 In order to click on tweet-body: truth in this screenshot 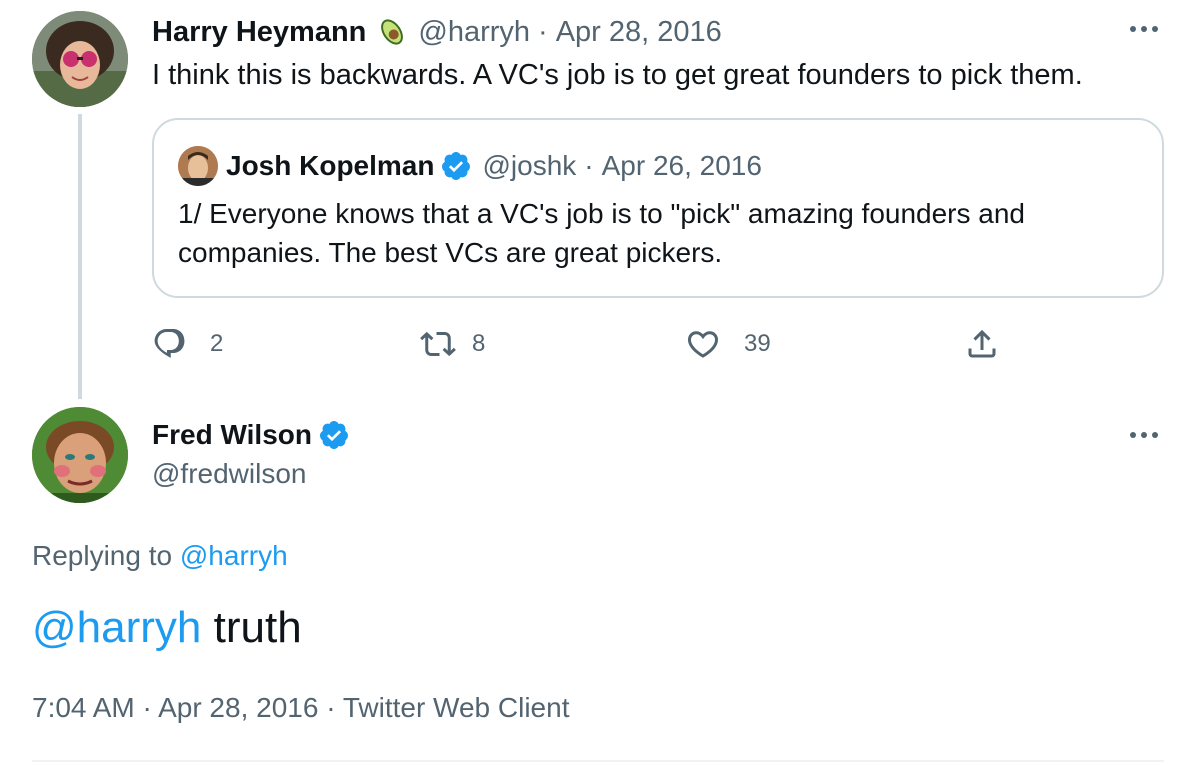, I will do `click(251, 627)`.